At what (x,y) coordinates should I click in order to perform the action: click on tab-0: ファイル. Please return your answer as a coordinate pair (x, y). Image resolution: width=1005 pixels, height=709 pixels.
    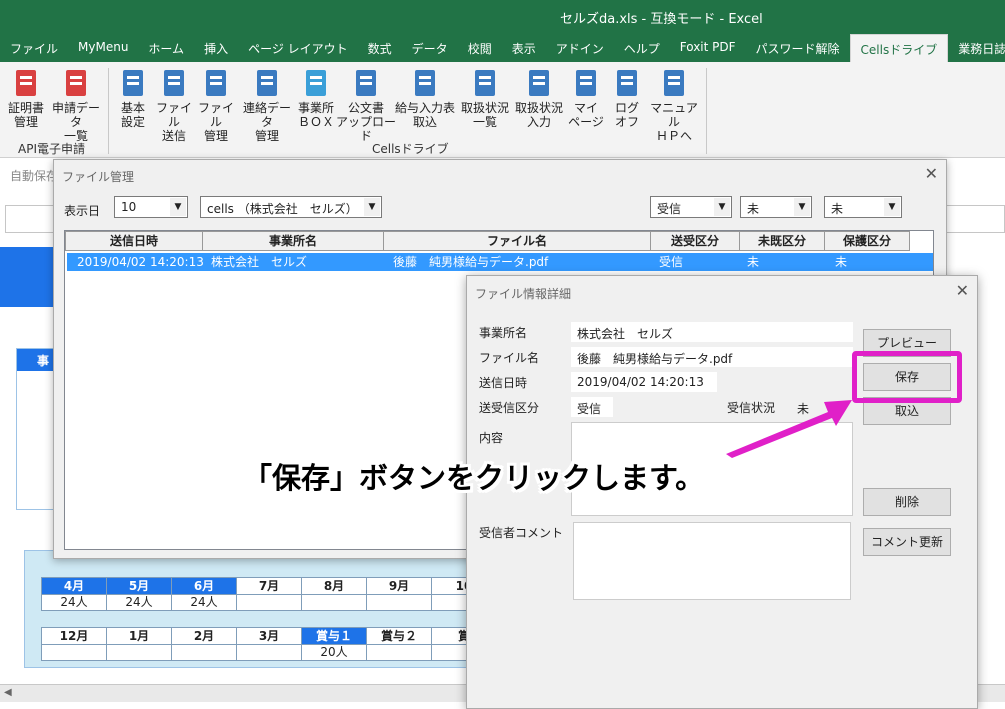
    Looking at the image, I should click on (34, 48).